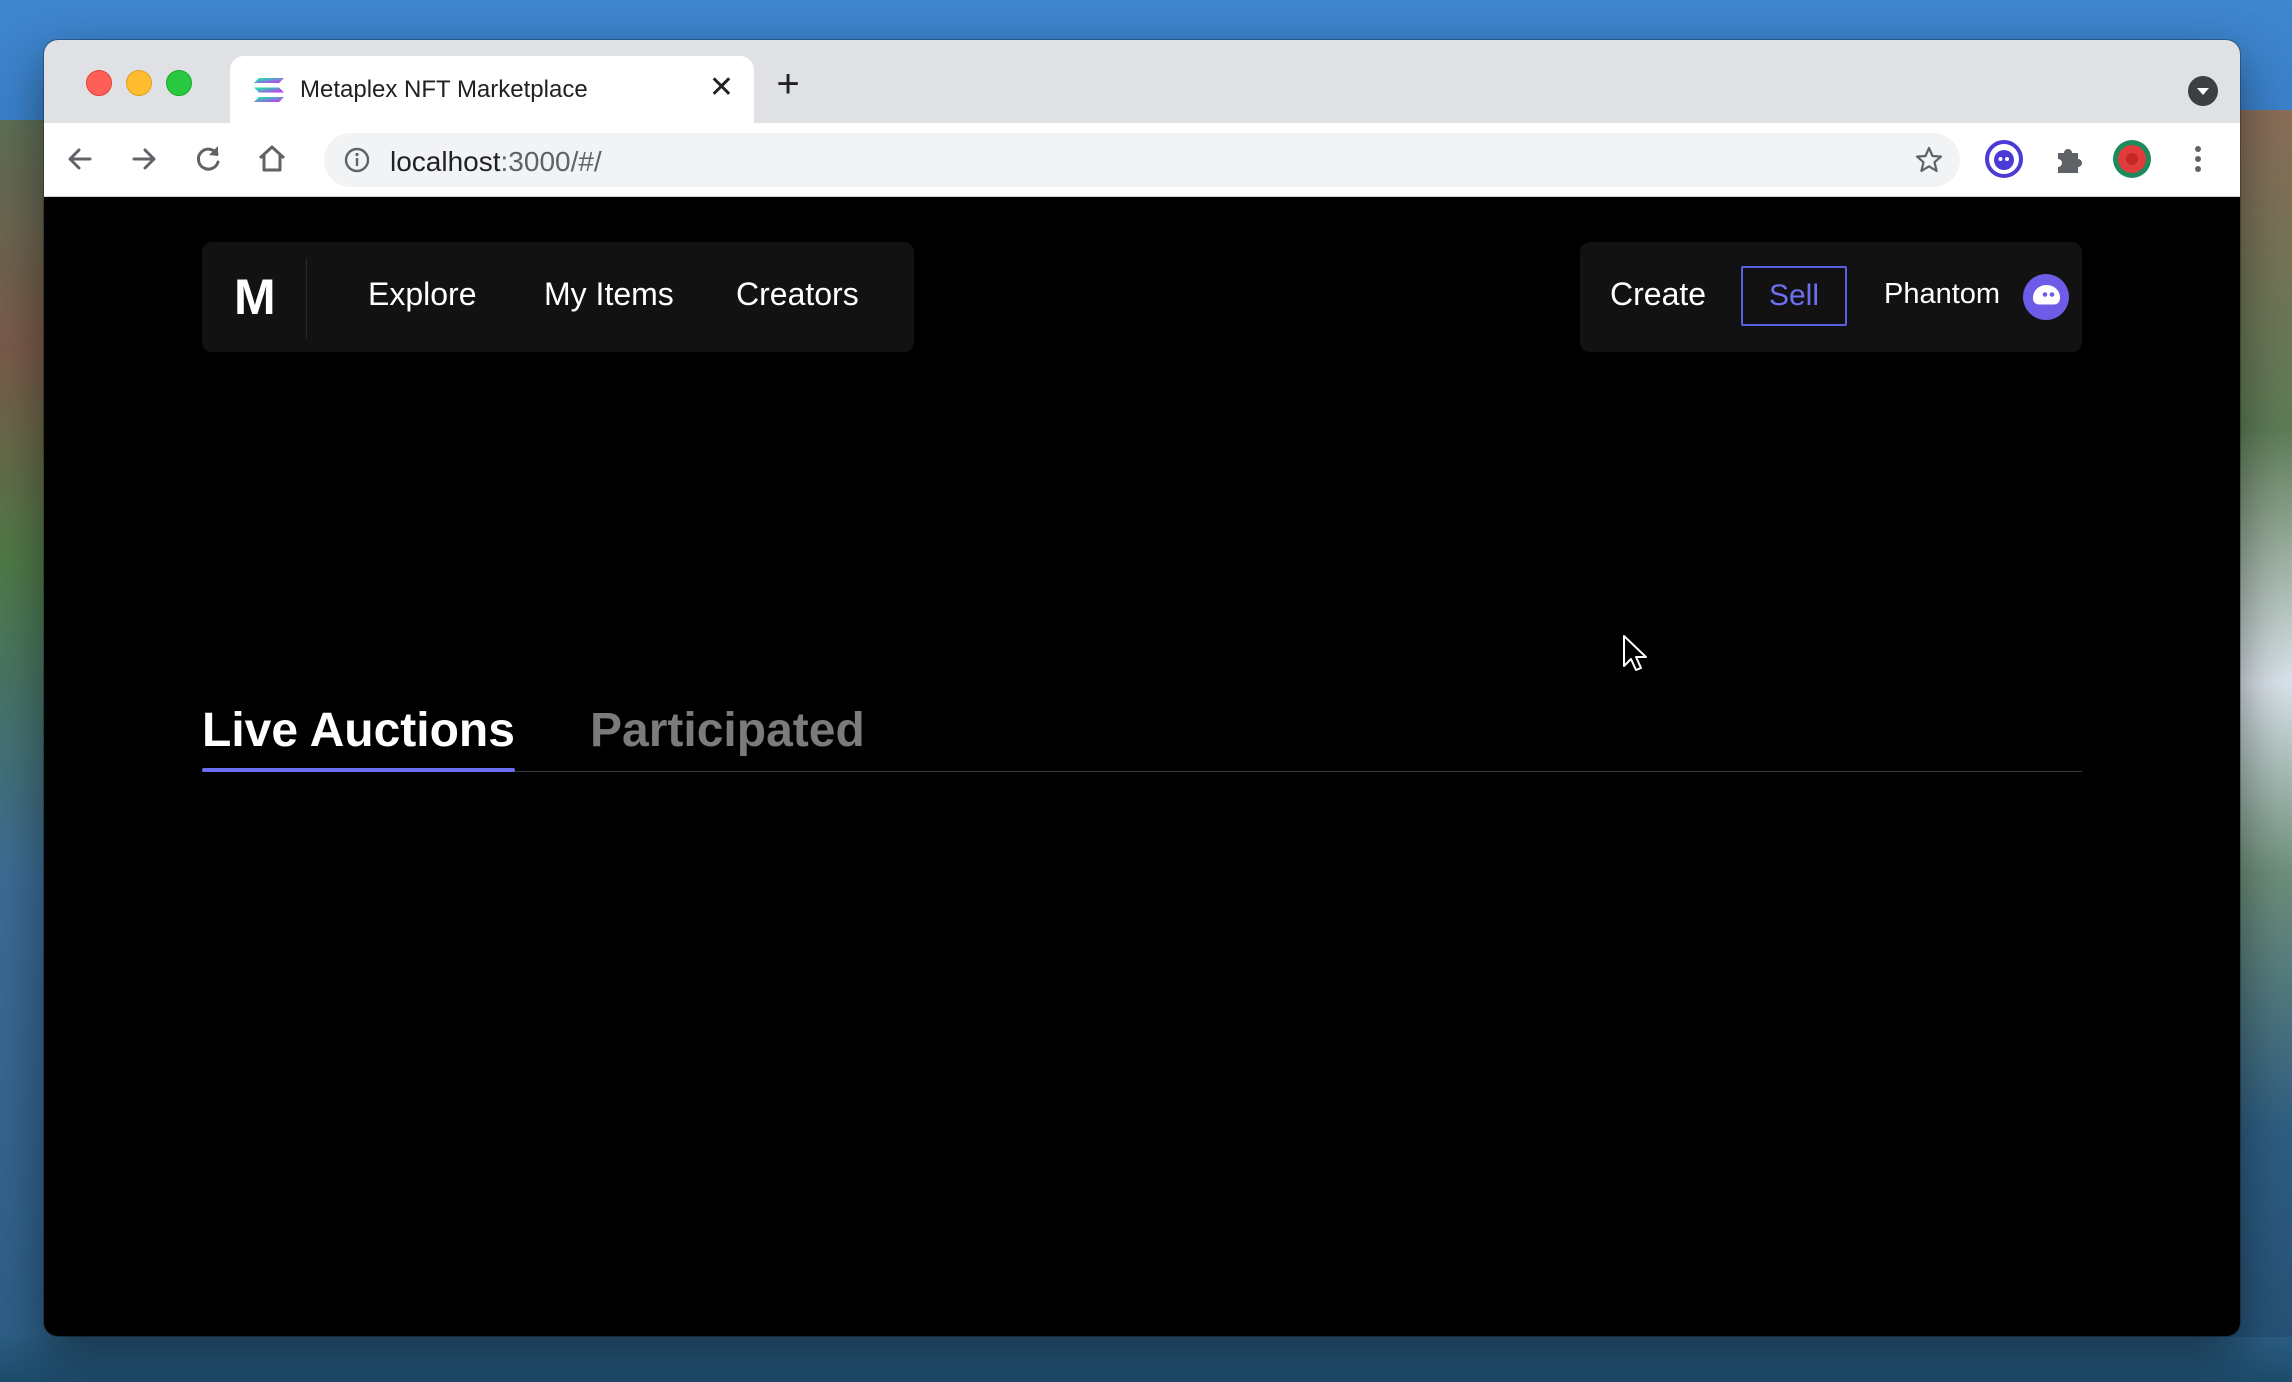  I want to click on url-path: :3000/#/, so click(551, 161).